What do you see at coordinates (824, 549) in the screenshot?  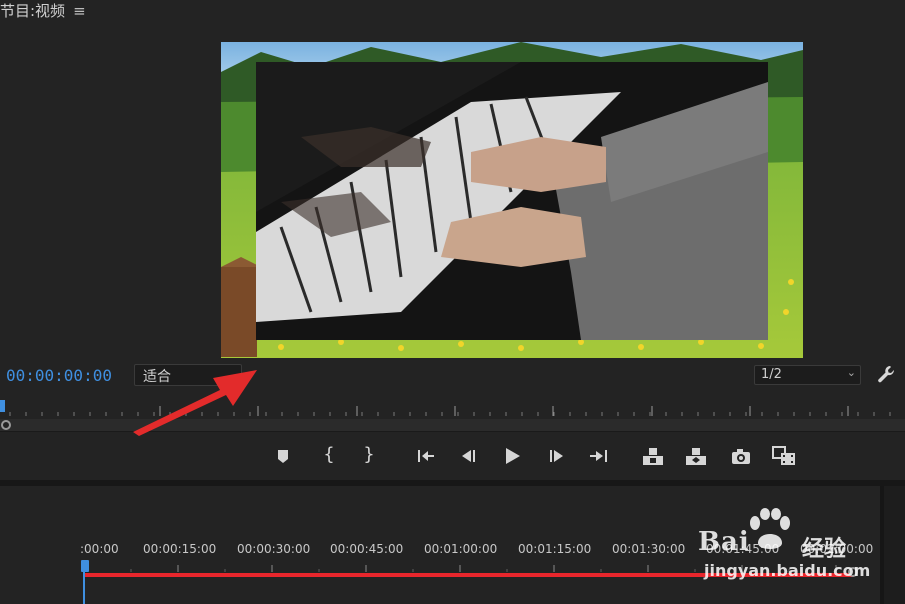 I see `watermark-brand-suffix: 经验` at bounding box center [824, 549].